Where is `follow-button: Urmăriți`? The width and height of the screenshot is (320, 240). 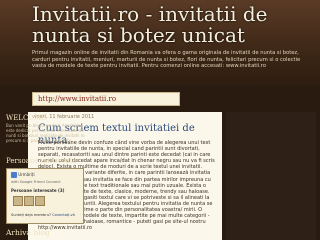 follow-button: Urmăriți is located at coordinates (26, 174).